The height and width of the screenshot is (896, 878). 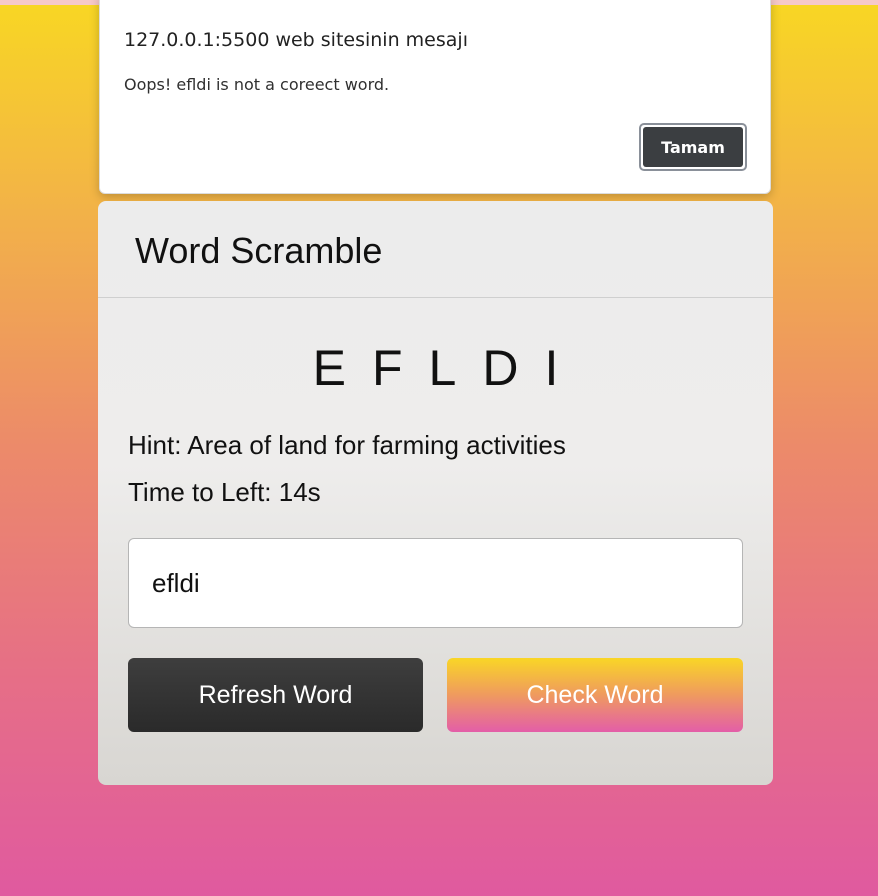 What do you see at coordinates (448, 368) in the screenshot?
I see `scrambled-word: EFLDI` at bounding box center [448, 368].